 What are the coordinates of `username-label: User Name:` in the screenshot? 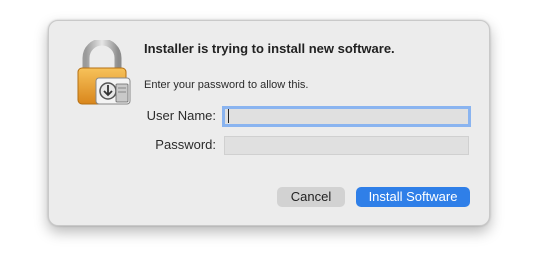 It's located at (181, 115).